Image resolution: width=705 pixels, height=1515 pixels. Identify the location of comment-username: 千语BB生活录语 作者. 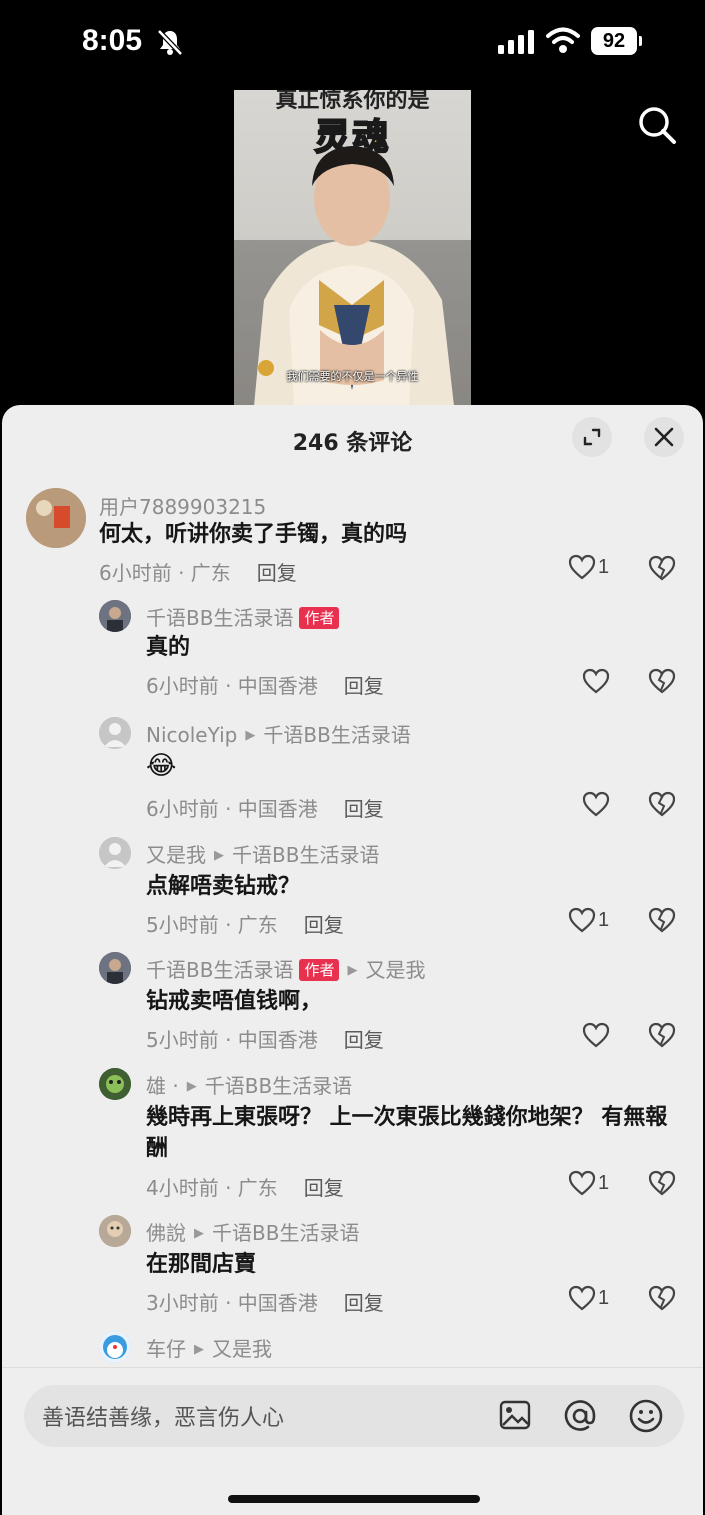
(243, 616).